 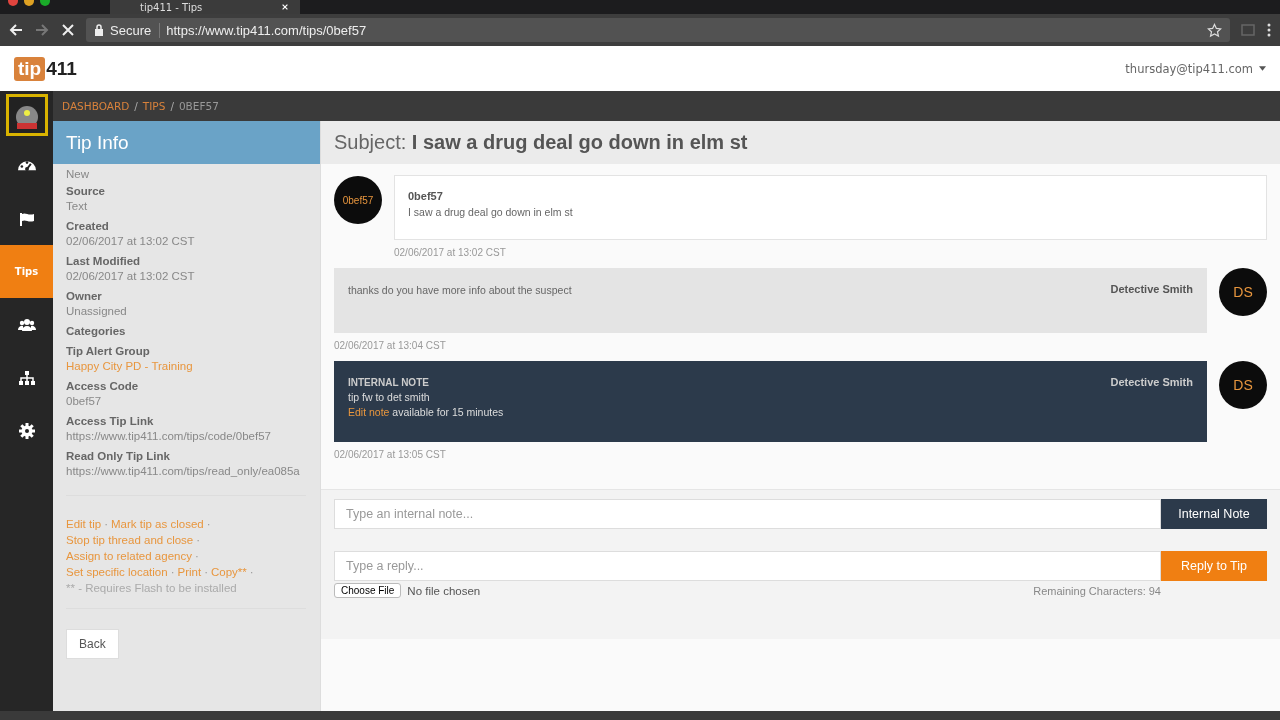 What do you see at coordinates (444, 590) in the screenshot?
I see `file-status: No file chosen` at bounding box center [444, 590].